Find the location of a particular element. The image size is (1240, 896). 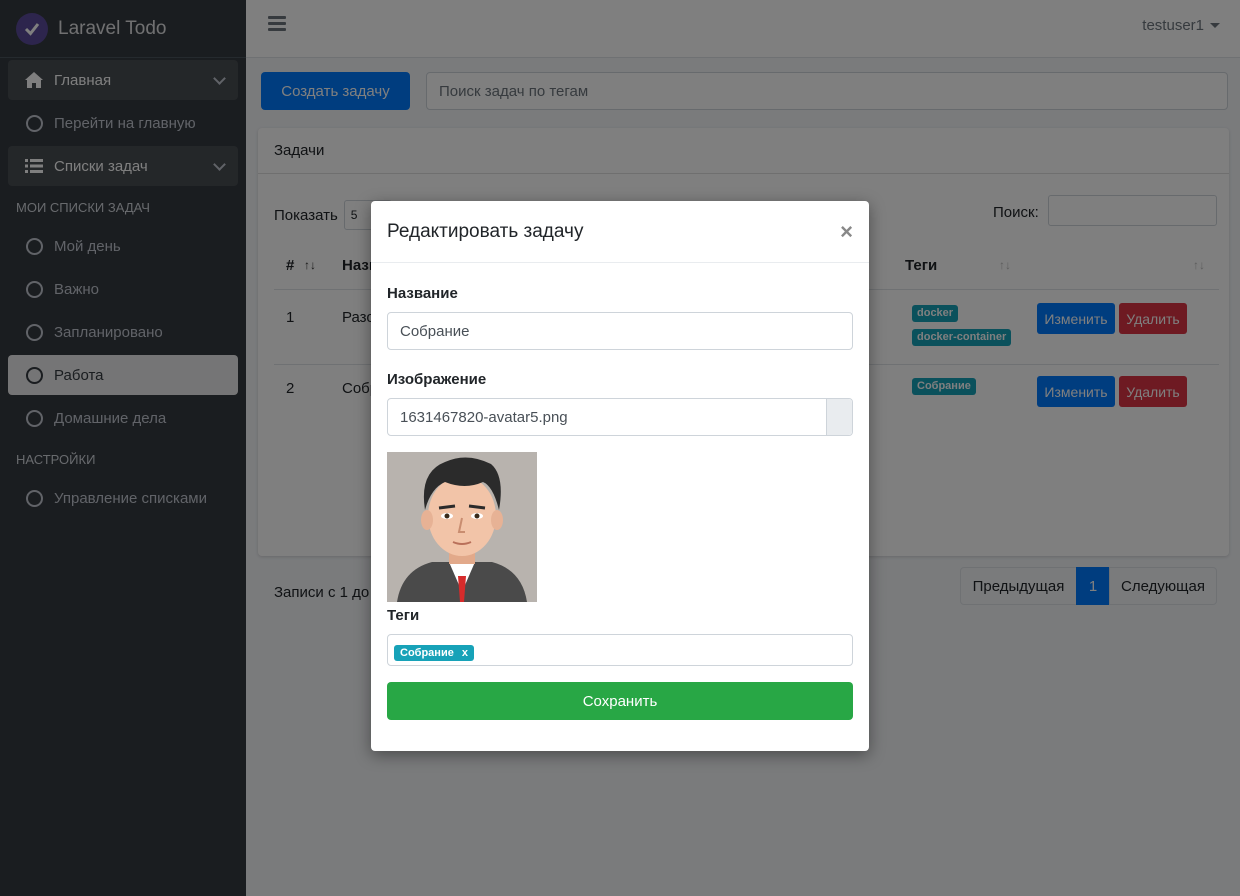

tag-chip-label: Собрание is located at coordinates (427, 653).